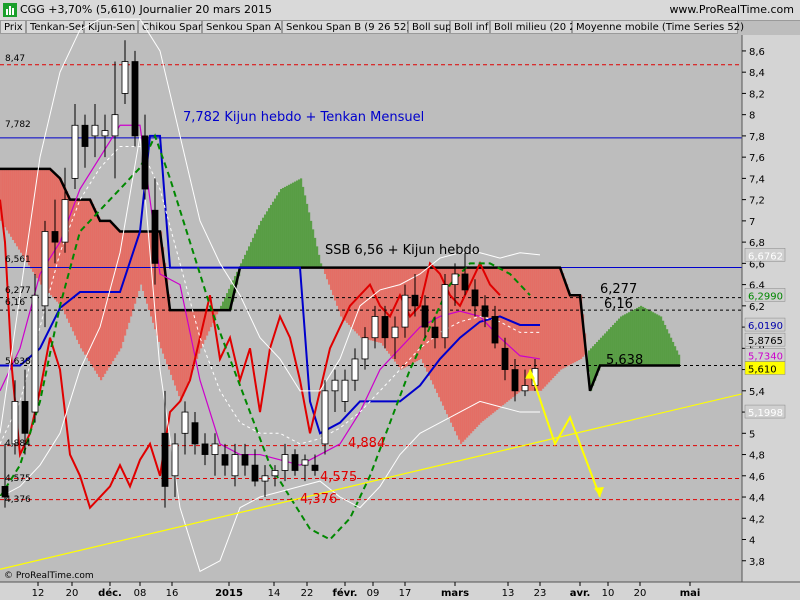 The height and width of the screenshot is (600, 800). Describe the element at coordinates (690, 593) in the screenshot. I see `x-tick-label: mai` at that location.